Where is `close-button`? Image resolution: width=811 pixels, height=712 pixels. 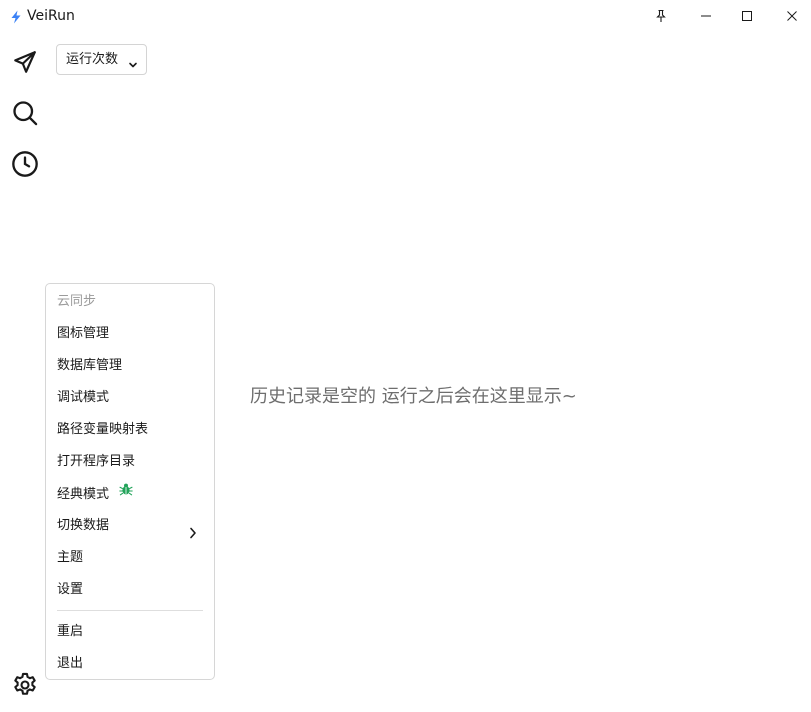
close-button is located at coordinates (790, 16).